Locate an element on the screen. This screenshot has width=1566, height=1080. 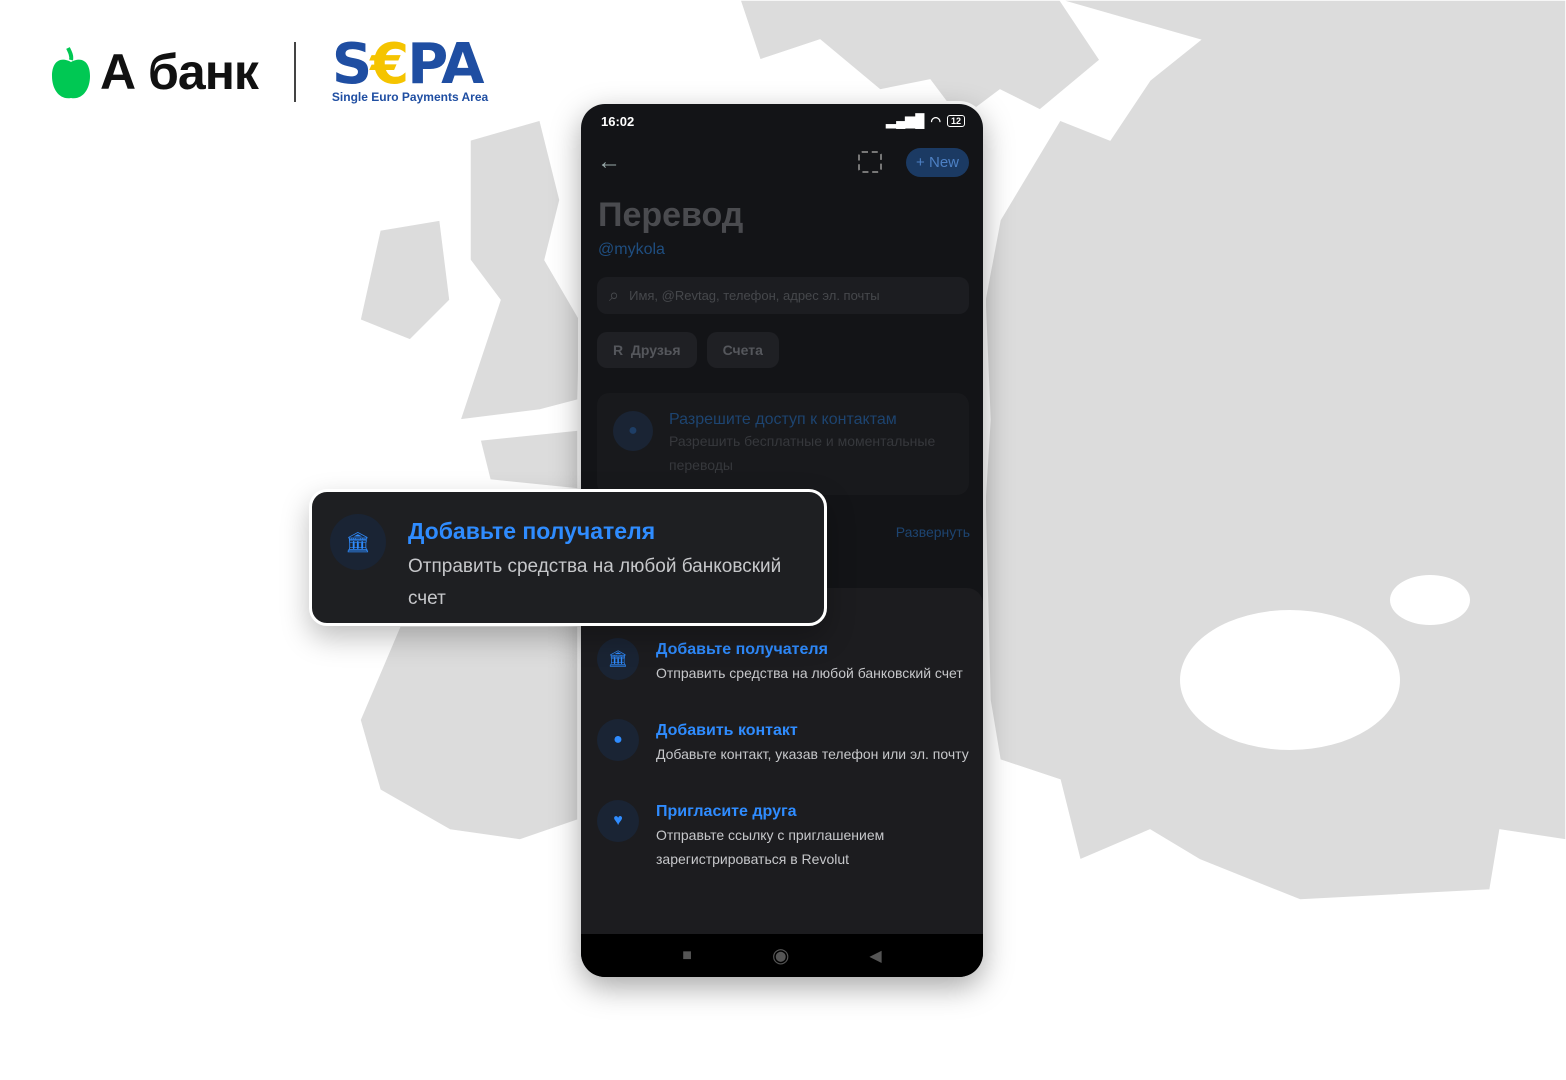
expand-link: Развернуть is located at coordinates (933, 532).